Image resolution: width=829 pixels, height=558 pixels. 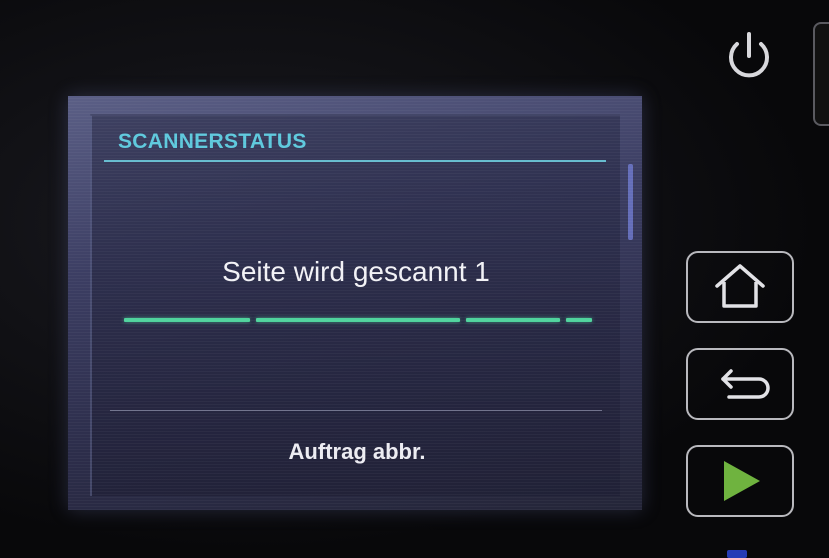 What do you see at coordinates (737, 554) in the screenshot?
I see `status-led` at bounding box center [737, 554].